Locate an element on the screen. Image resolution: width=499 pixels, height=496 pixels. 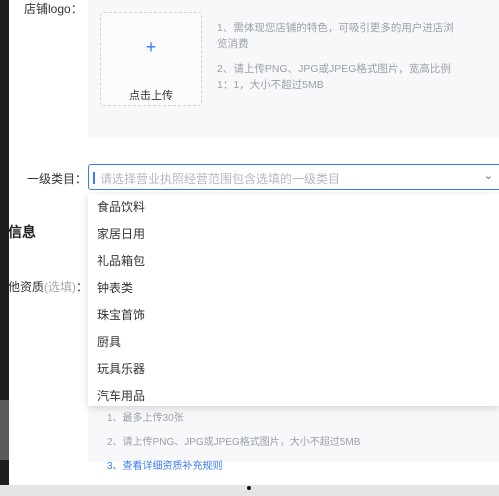
dropdown-option: 珠宝首饰 is located at coordinates (293, 315).